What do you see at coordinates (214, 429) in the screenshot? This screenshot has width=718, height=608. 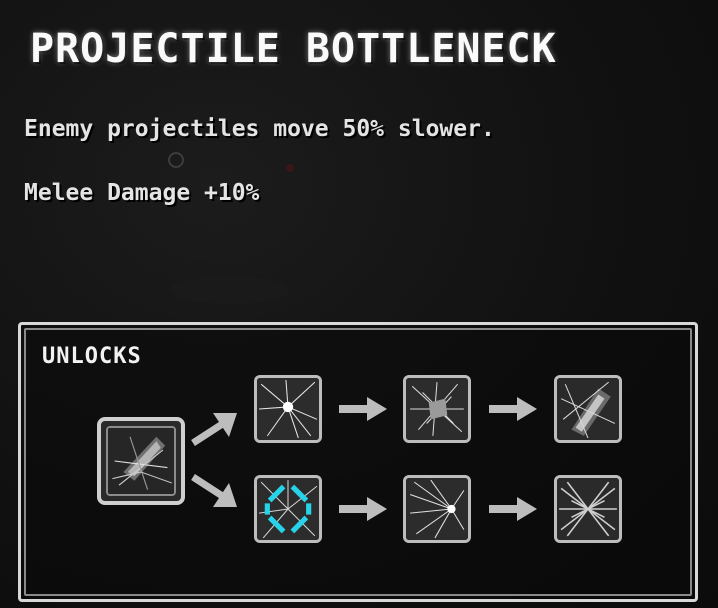 I see `branch-arrow-up` at bounding box center [214, 429].